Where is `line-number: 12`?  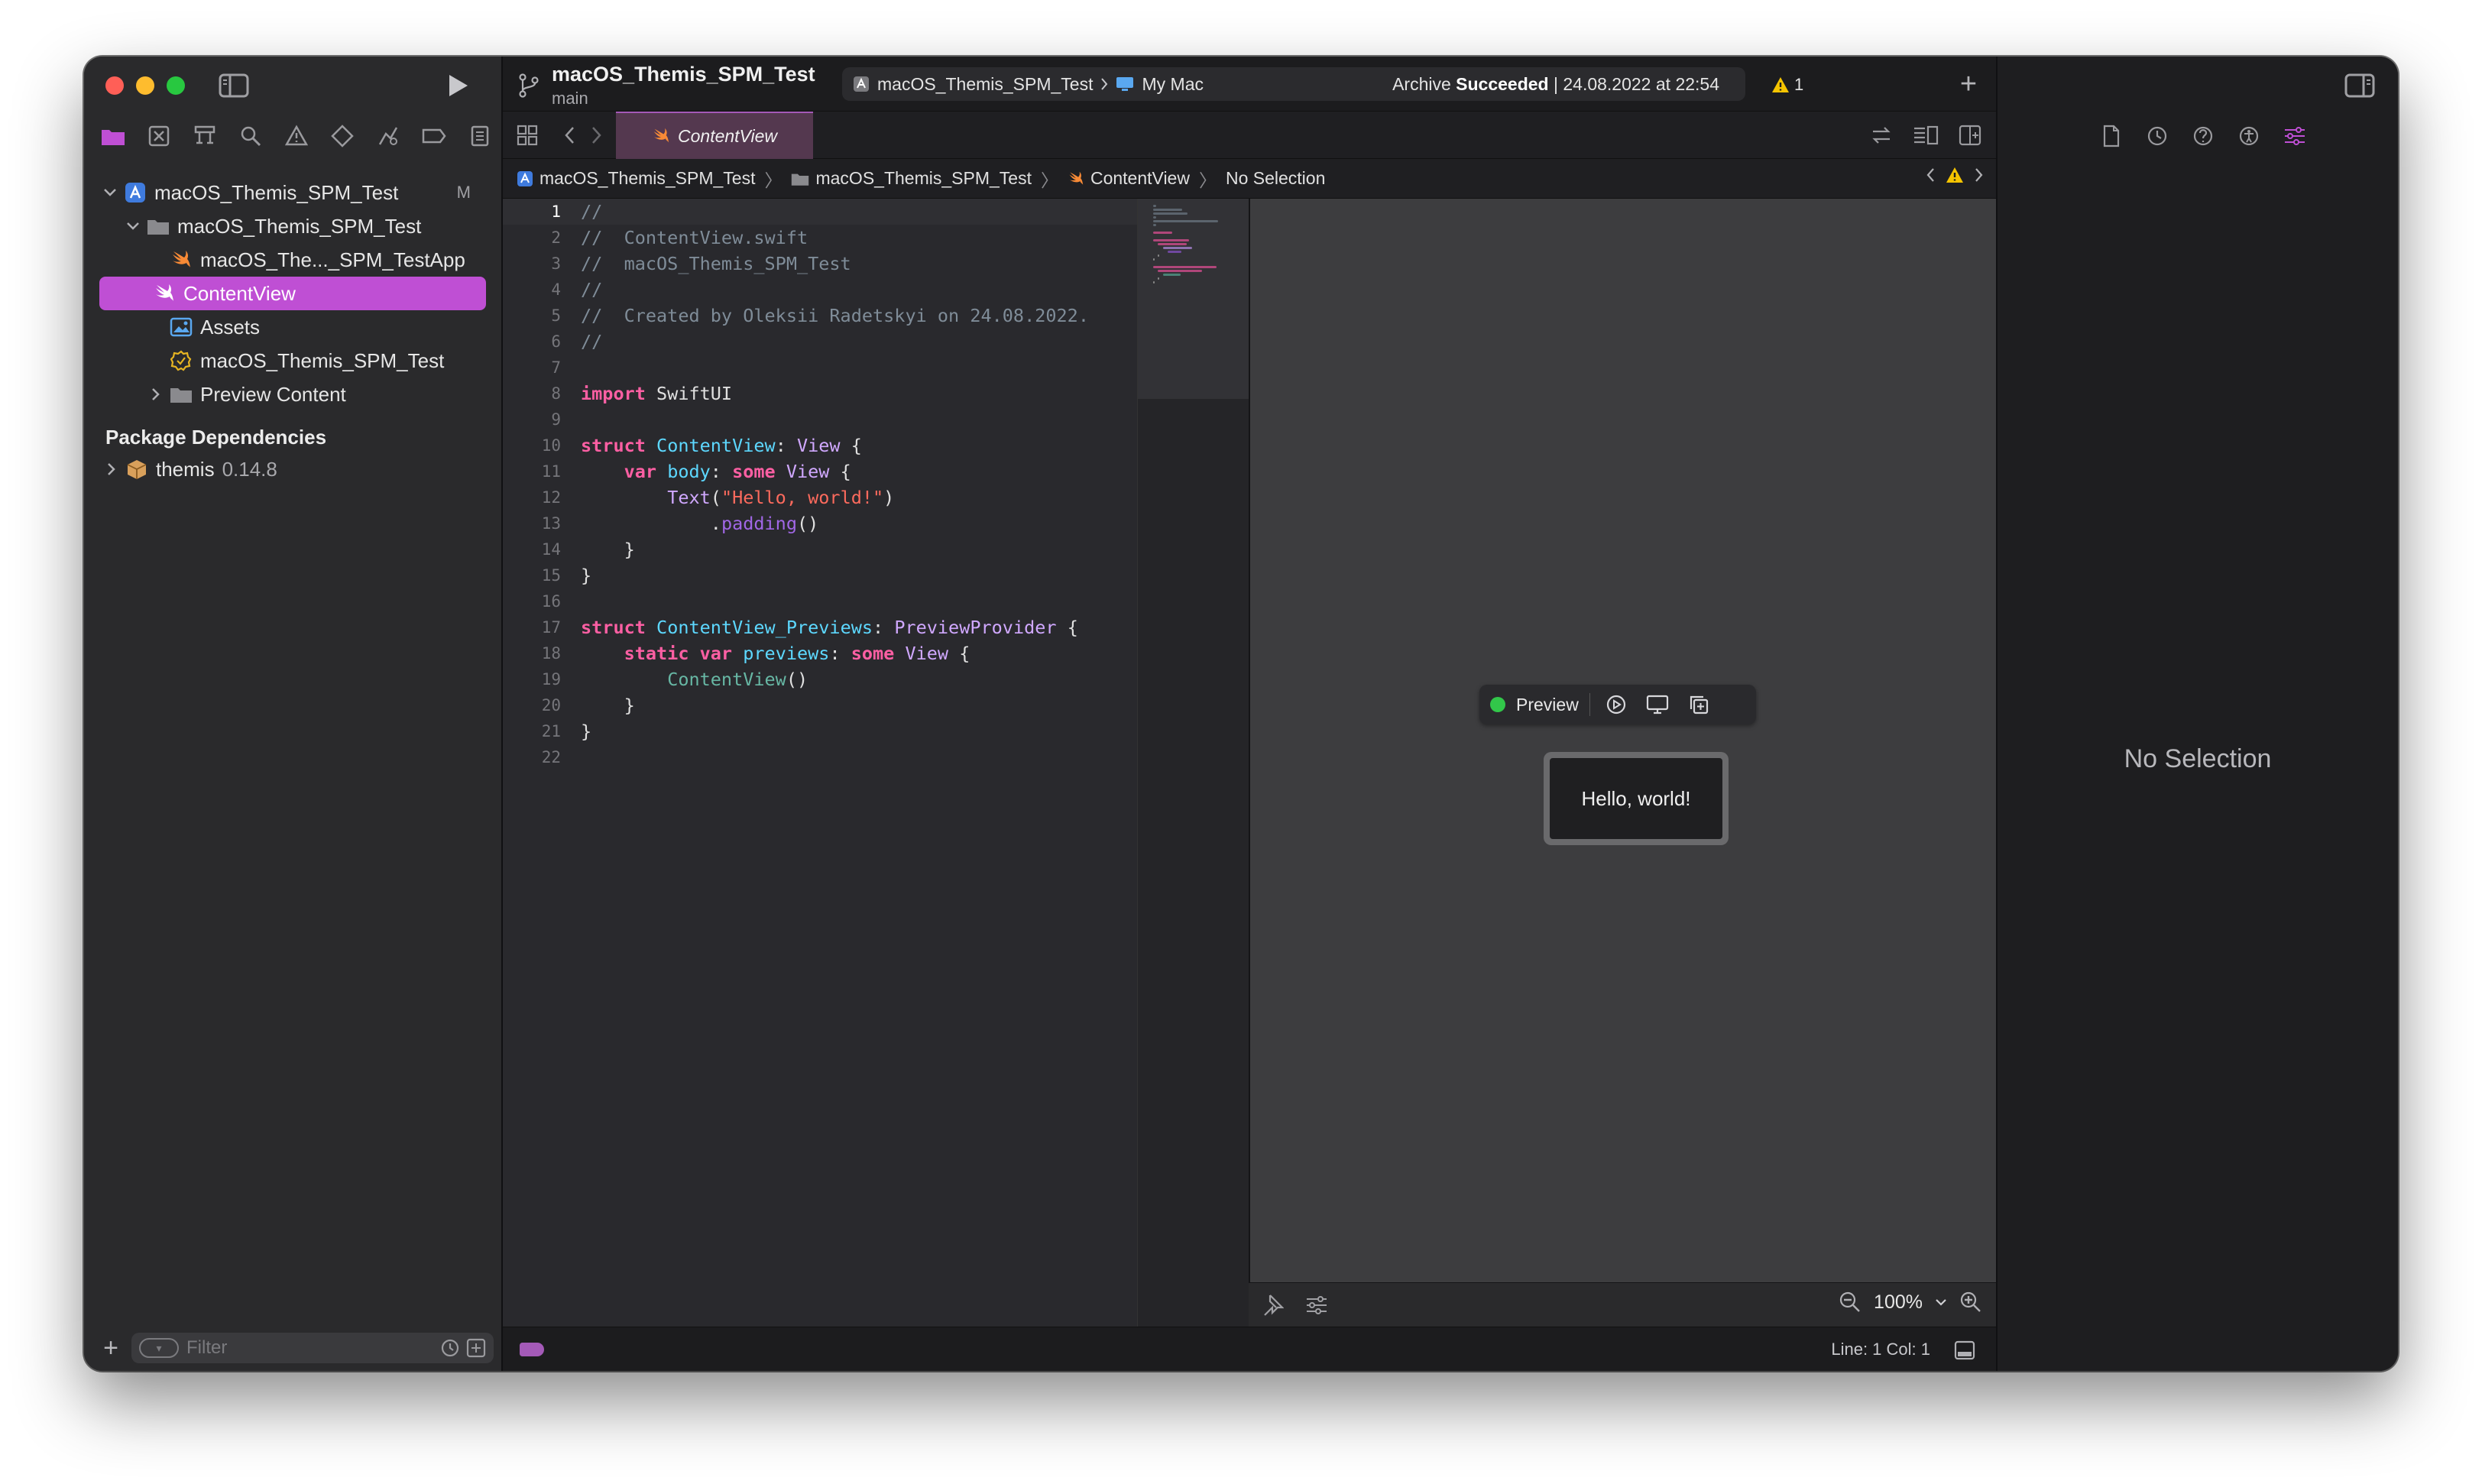 line-number: 12 is located at coordinates (551, 498).